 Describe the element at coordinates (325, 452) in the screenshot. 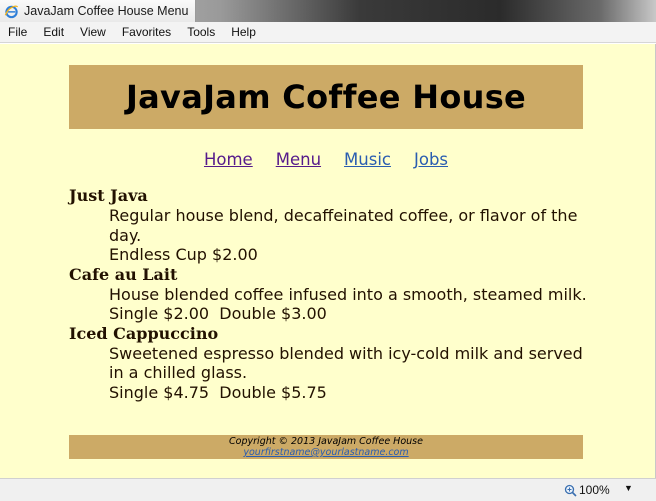

I see `email-link: yourfirstname@yourlastname.com` at that location.